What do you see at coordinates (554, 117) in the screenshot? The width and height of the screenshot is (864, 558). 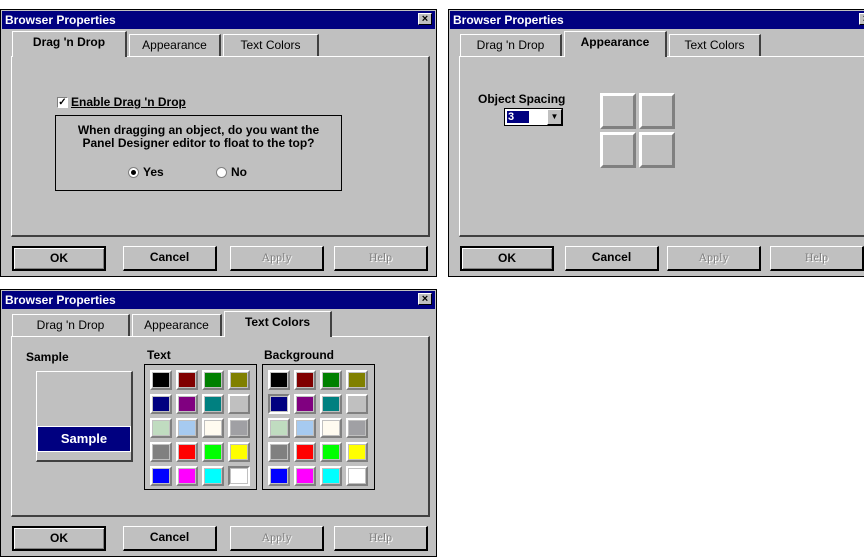 I see `chevron-down-icon: ▼` at bounding box center [554, 117].